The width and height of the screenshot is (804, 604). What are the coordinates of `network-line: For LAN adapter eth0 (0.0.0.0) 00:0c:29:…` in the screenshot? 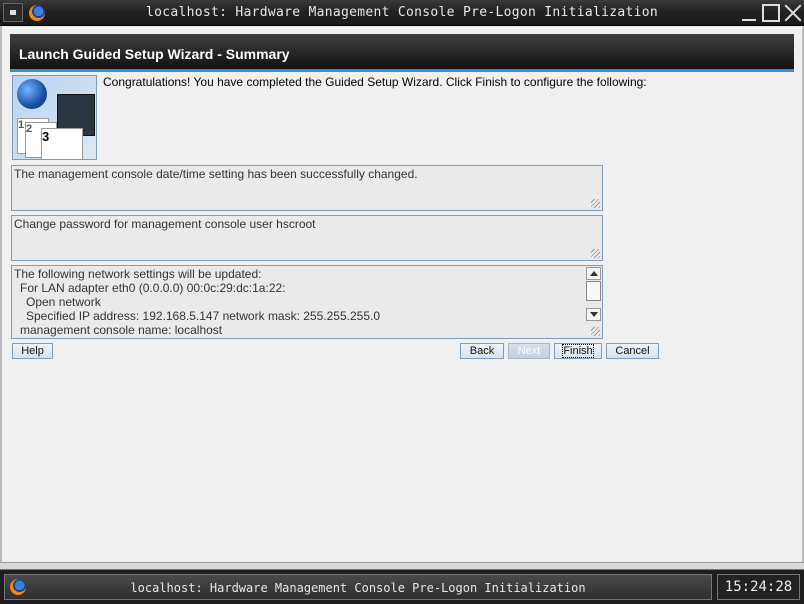 It's located at (153, 288).